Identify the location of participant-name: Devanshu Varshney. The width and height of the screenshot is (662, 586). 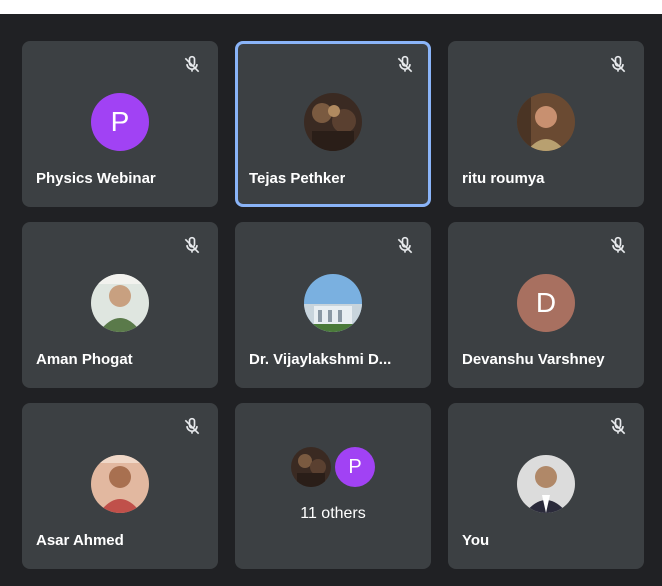
(533, 359).